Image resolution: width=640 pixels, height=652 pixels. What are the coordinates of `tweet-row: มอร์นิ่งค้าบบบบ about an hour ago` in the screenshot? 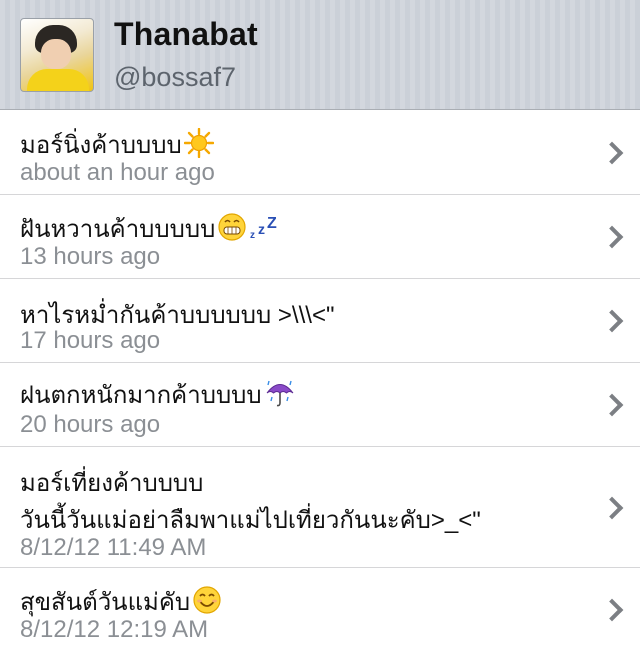 It's located at (320, 153).